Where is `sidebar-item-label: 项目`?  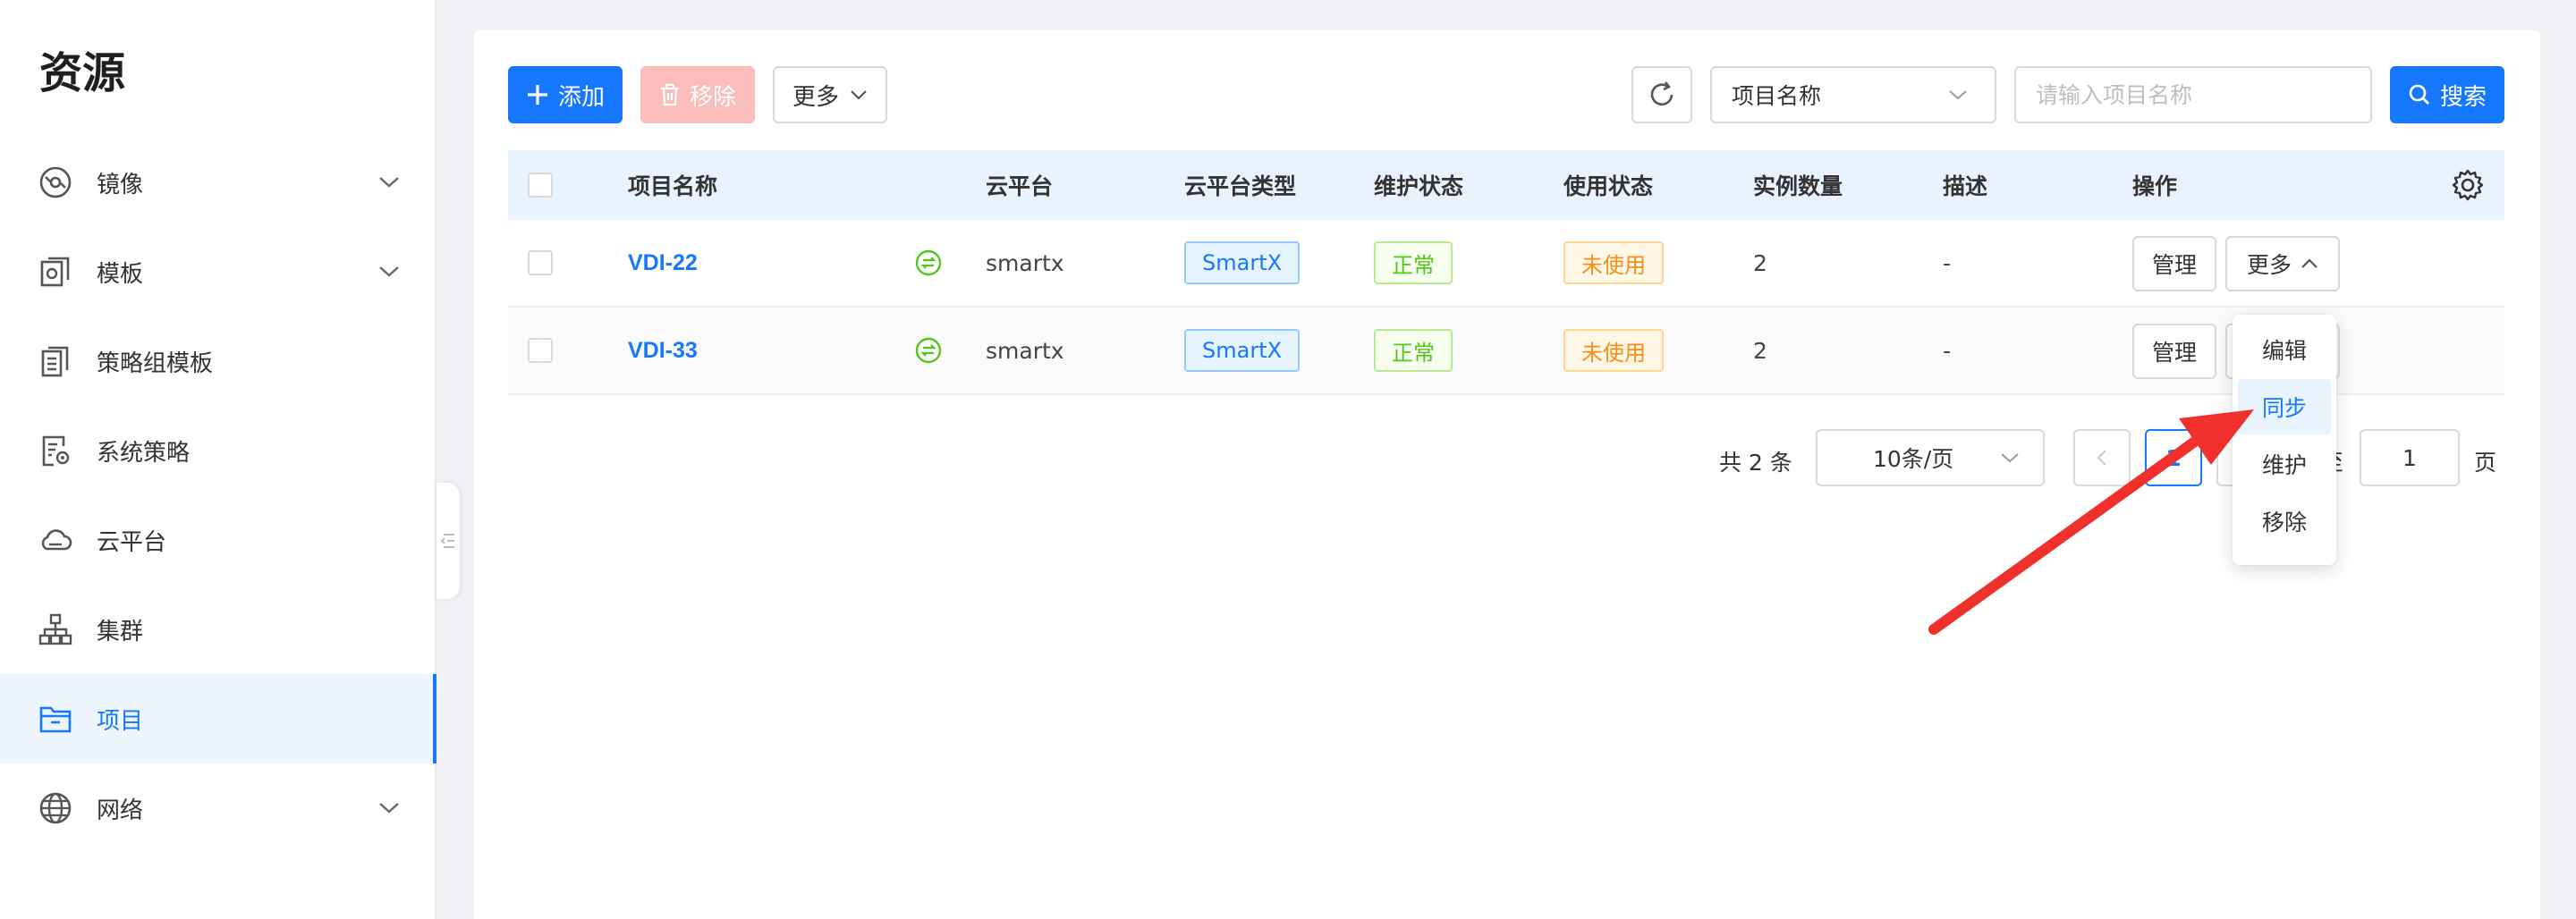 sidebar-item-label: 项目 is located at coordinates (120, 721).